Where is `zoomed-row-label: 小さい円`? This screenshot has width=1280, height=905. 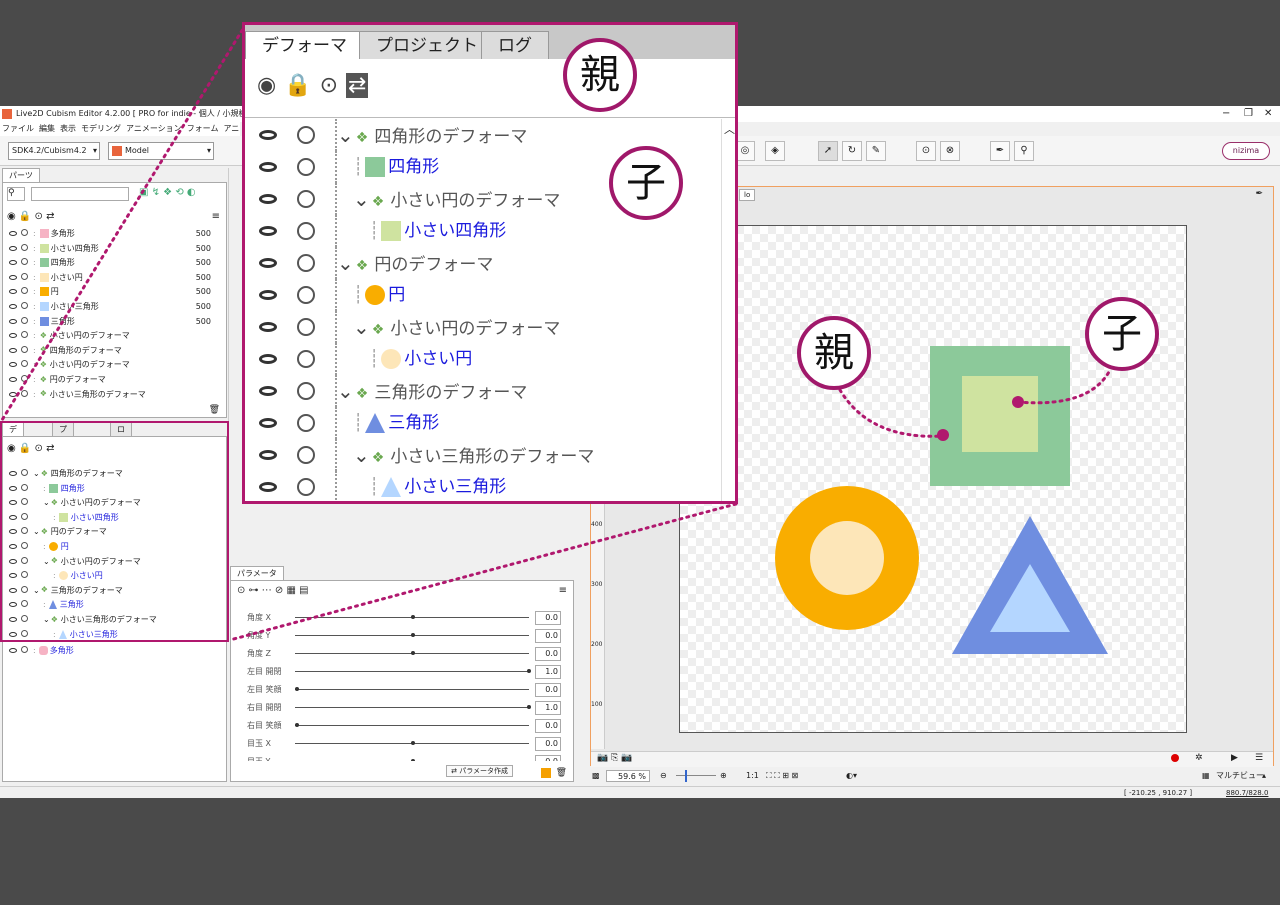
zoomed-row-label: 小さい円 is located at coordinates (438, 359).